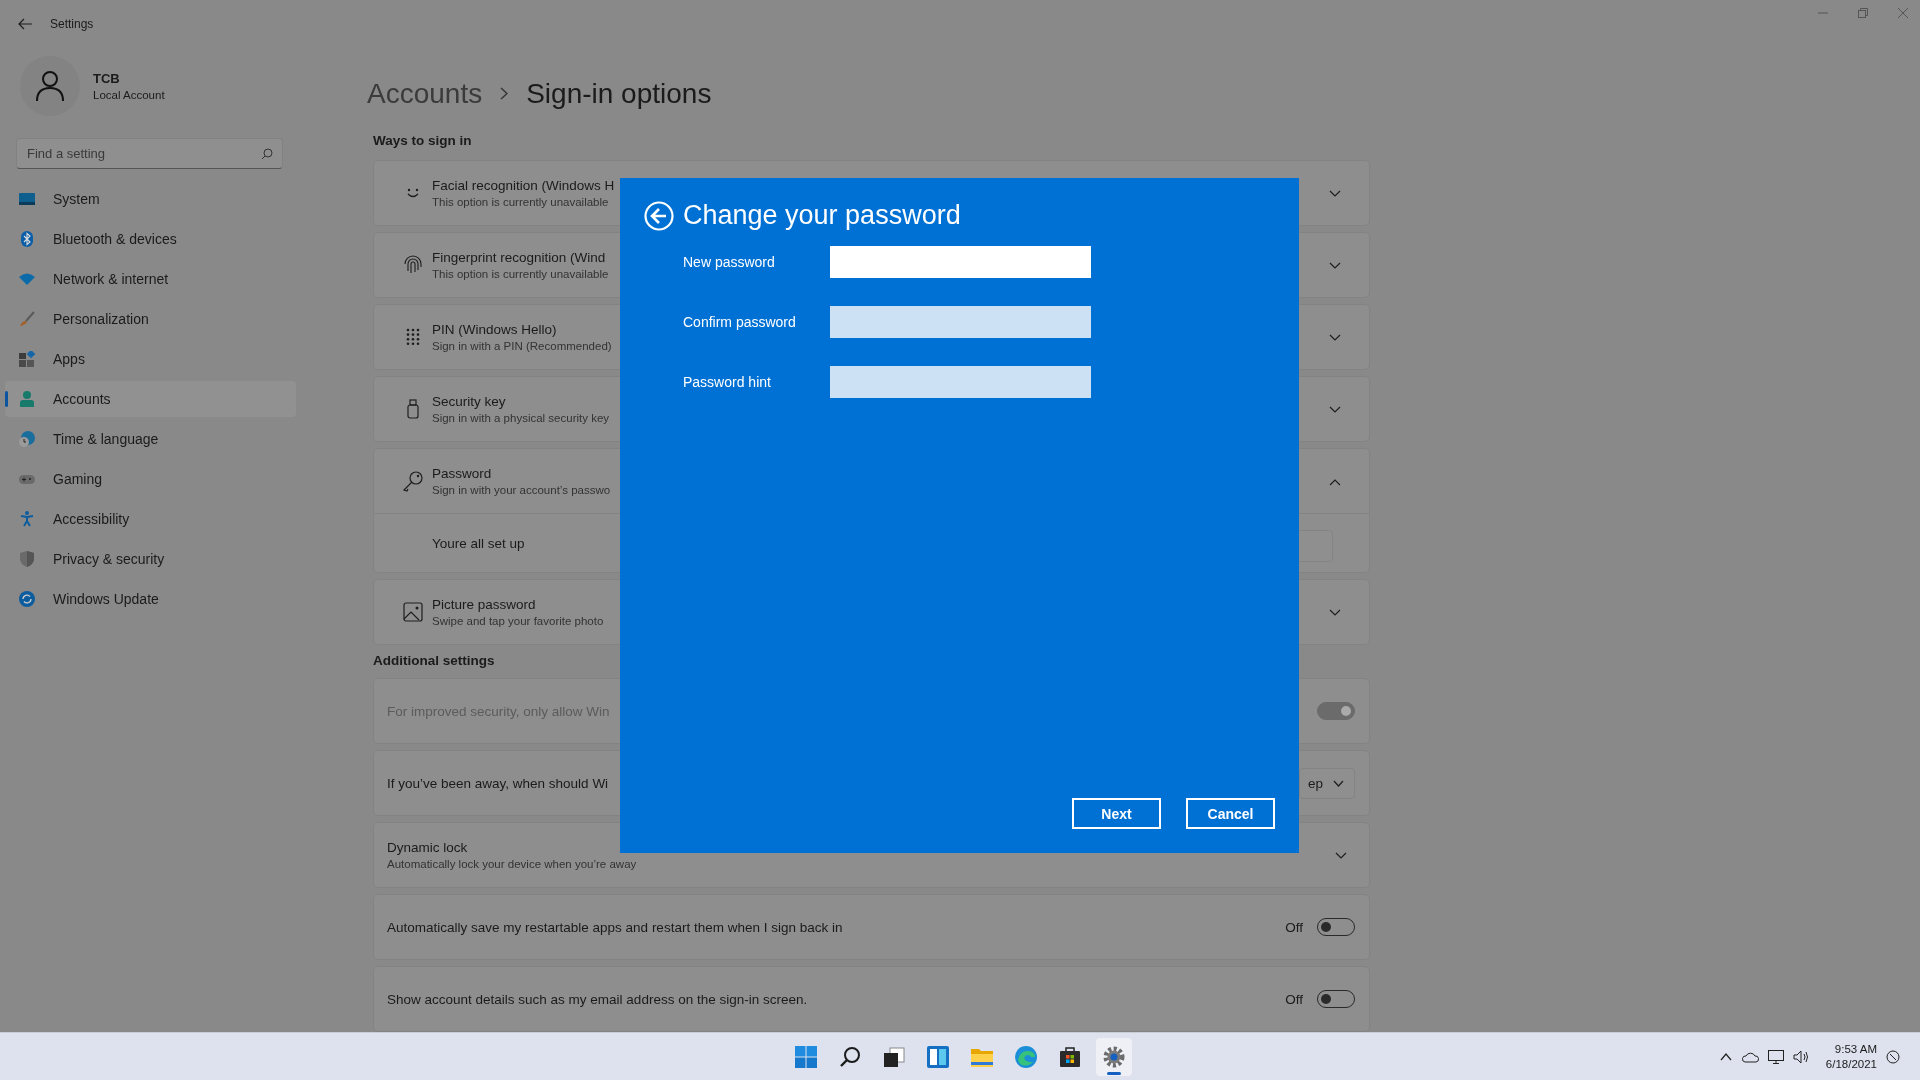 Image resolution: width=1920 pixels, height=1080 pixels. I want to click on setting-label: Automatically save my restartable apps and restart them when I sign back in, so click(615, 927).